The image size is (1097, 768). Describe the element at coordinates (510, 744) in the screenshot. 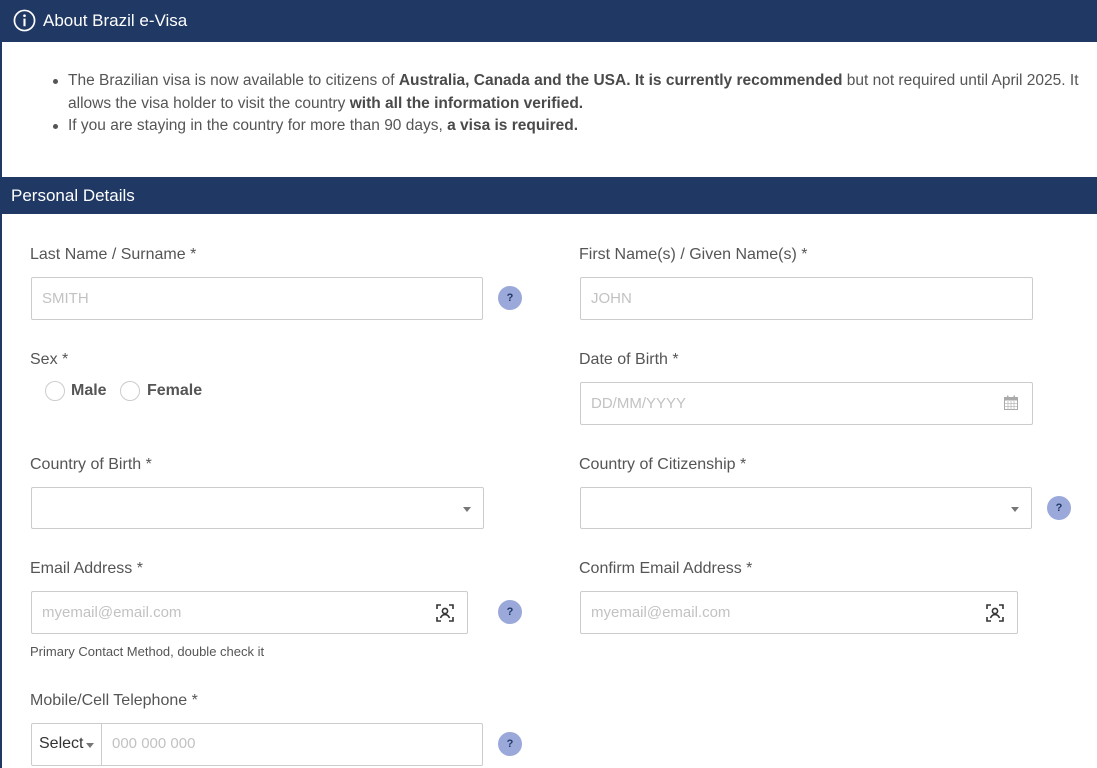

I see `phone-help-icon: ?` at that location.